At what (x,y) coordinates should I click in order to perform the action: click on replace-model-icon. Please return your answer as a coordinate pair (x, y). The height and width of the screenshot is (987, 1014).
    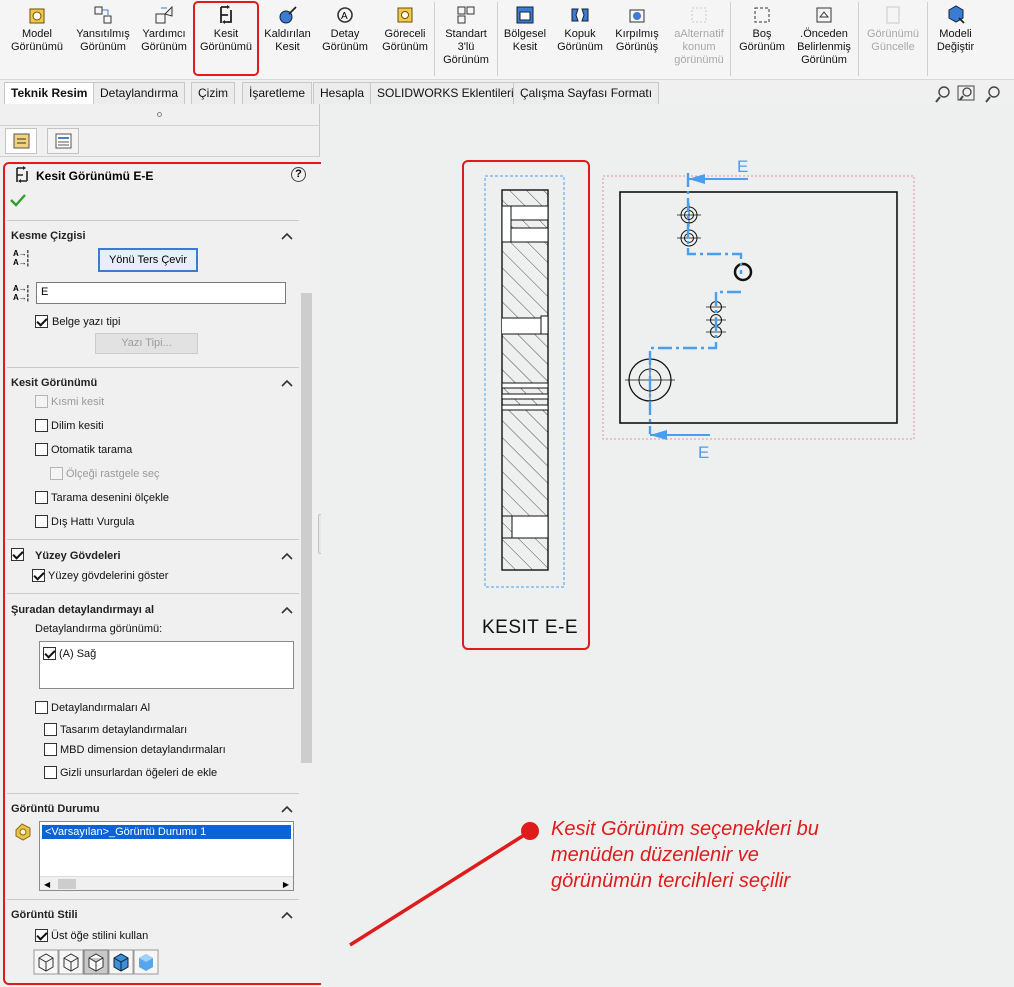
    Looking at the image, I should click on (956, 14).